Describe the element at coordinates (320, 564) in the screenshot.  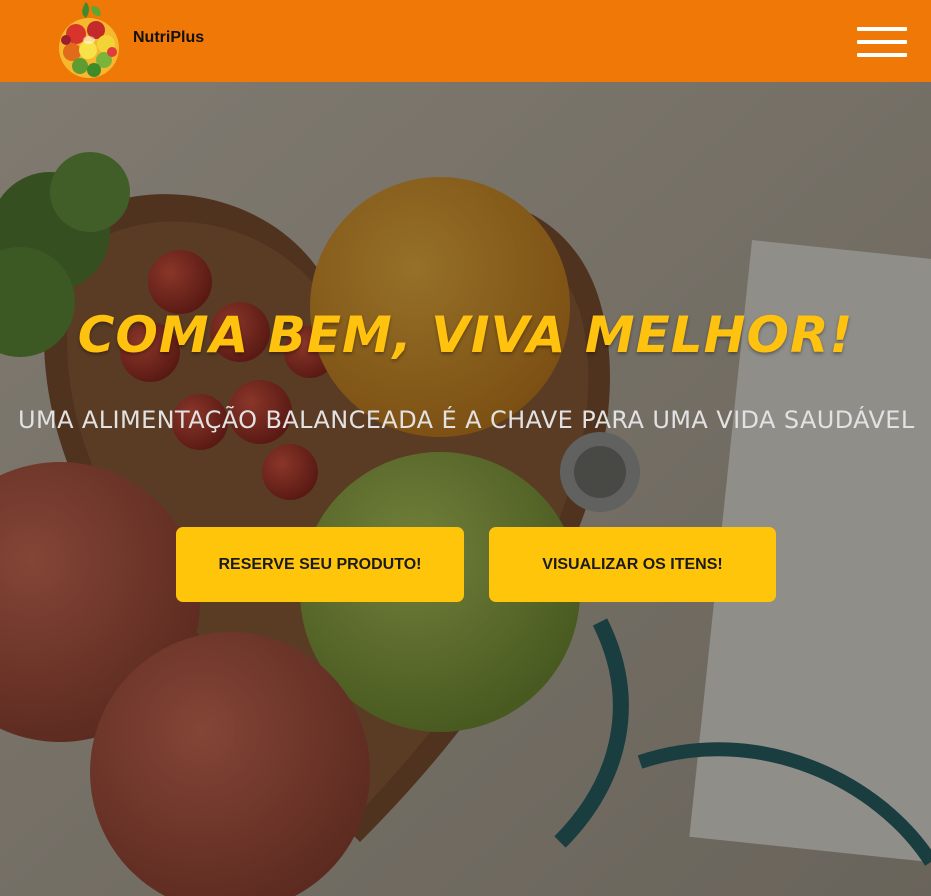
I see `reserve-product-button: RESERVE SEU PRODUTO!` at that location.